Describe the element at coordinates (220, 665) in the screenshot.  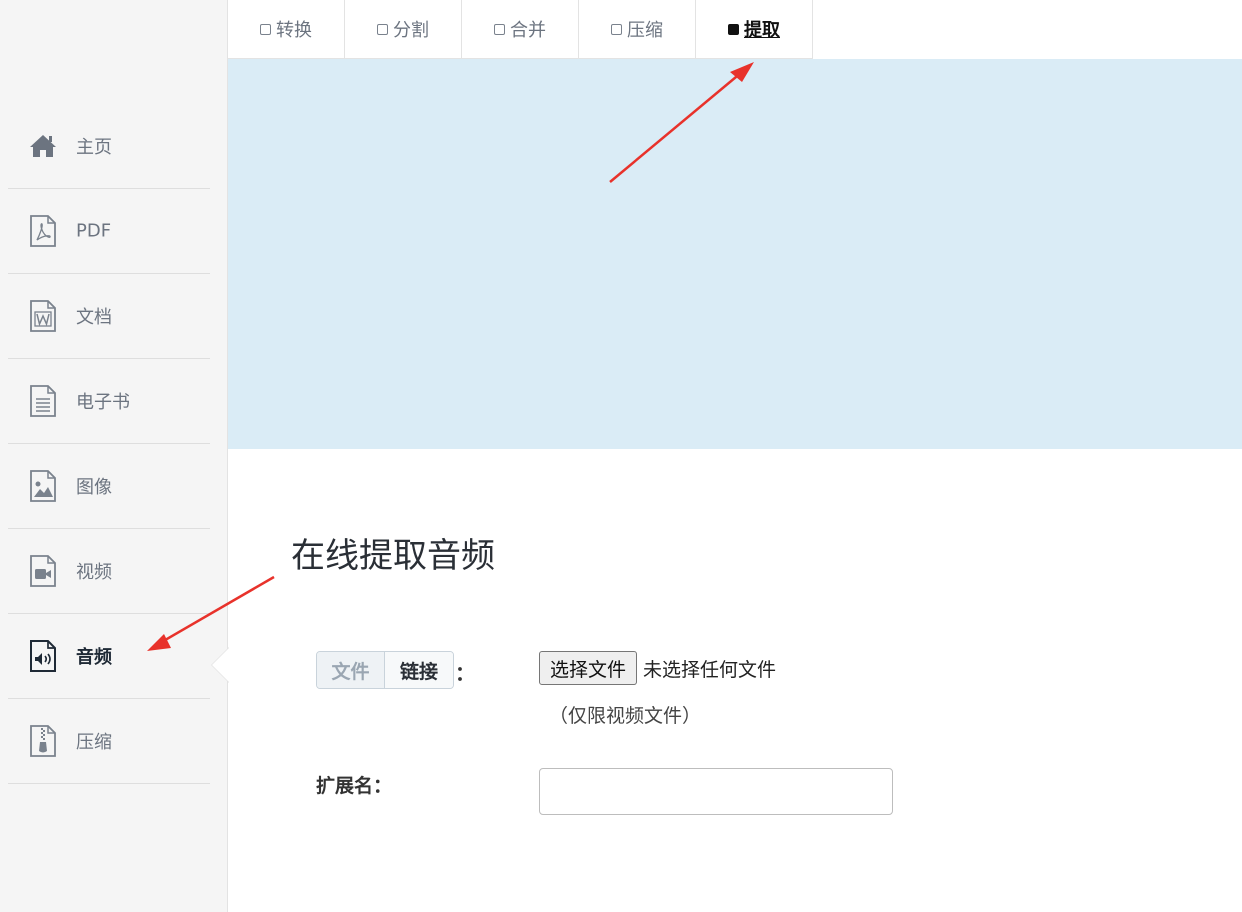
I see `active-pointer` at that location.